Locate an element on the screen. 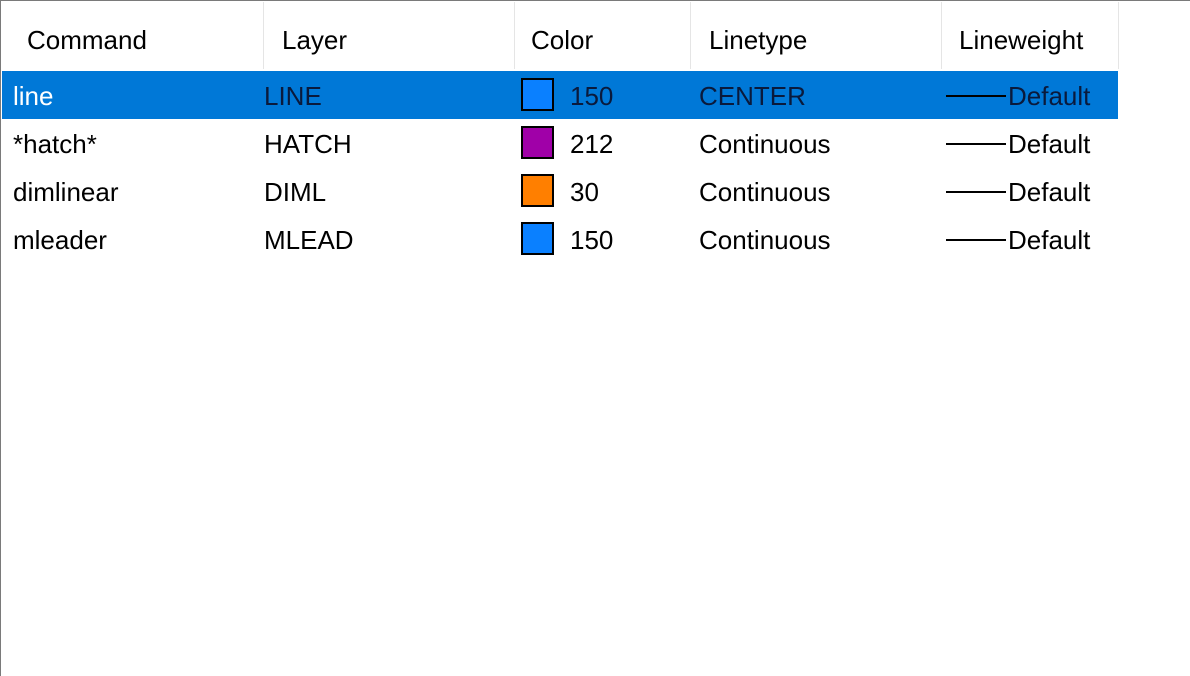  column-header-command: Command is located at coordinates (133, 35).